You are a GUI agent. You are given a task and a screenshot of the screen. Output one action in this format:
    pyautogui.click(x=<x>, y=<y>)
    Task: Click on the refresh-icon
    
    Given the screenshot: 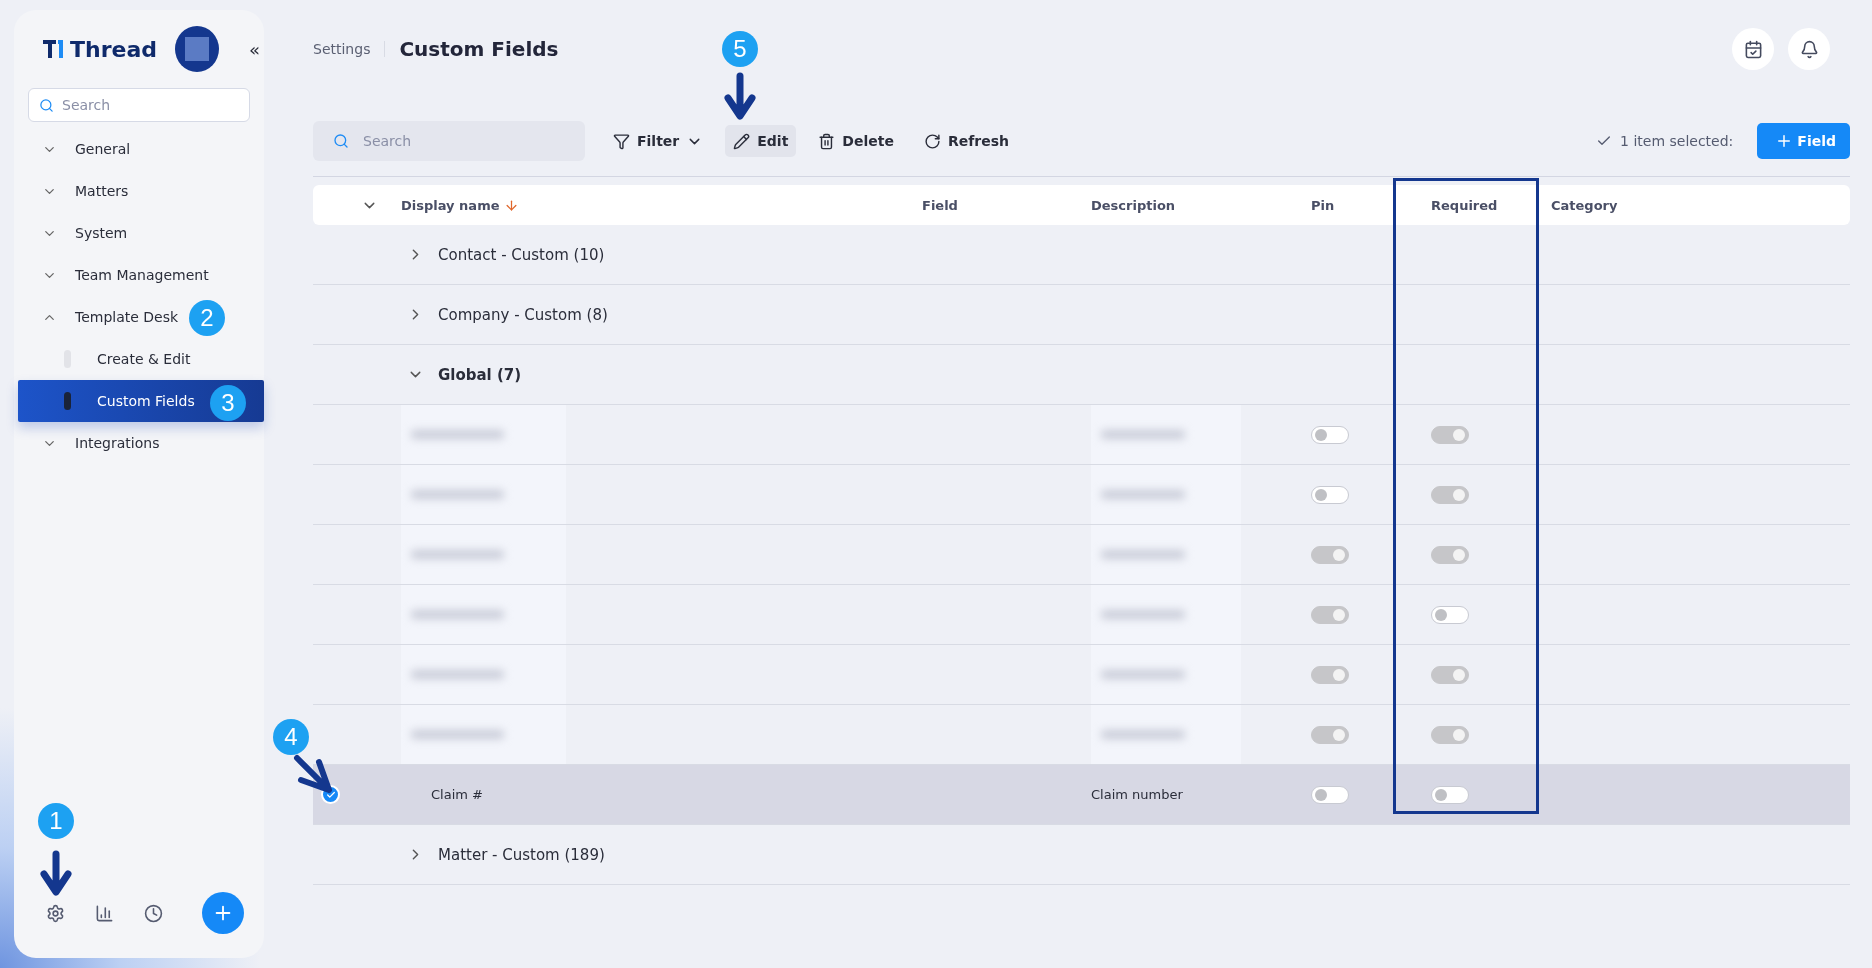 What is the action you would take?
    pyautogui.click(x=932, y=141)
    